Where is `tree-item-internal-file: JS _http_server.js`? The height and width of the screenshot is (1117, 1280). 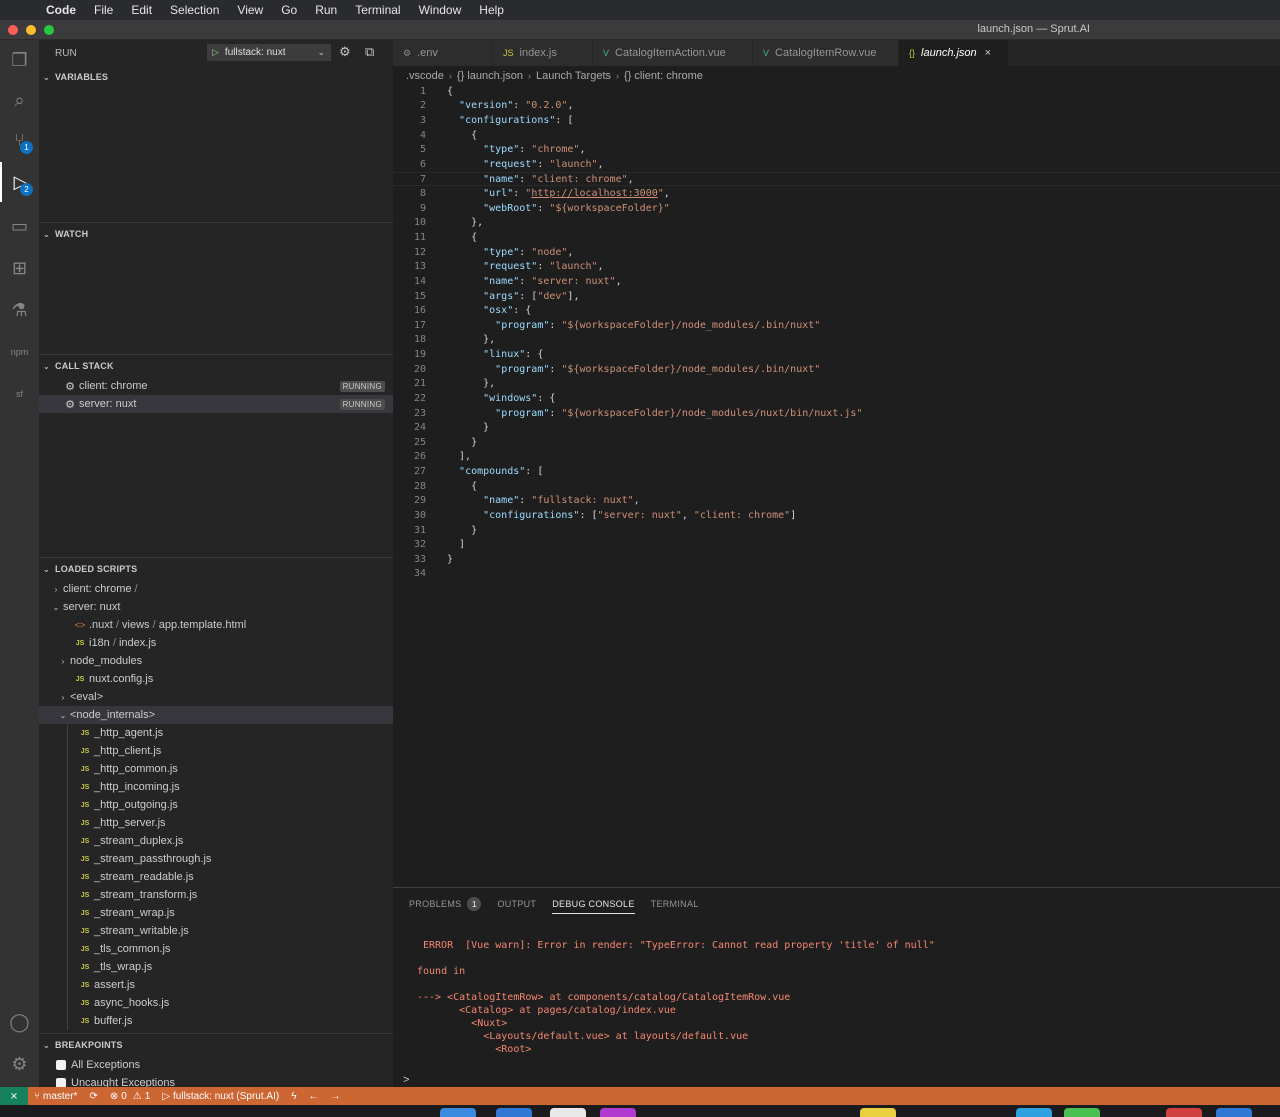
tree-item-internal-file: JS _http_server.js is located at coordinates (230, 823).